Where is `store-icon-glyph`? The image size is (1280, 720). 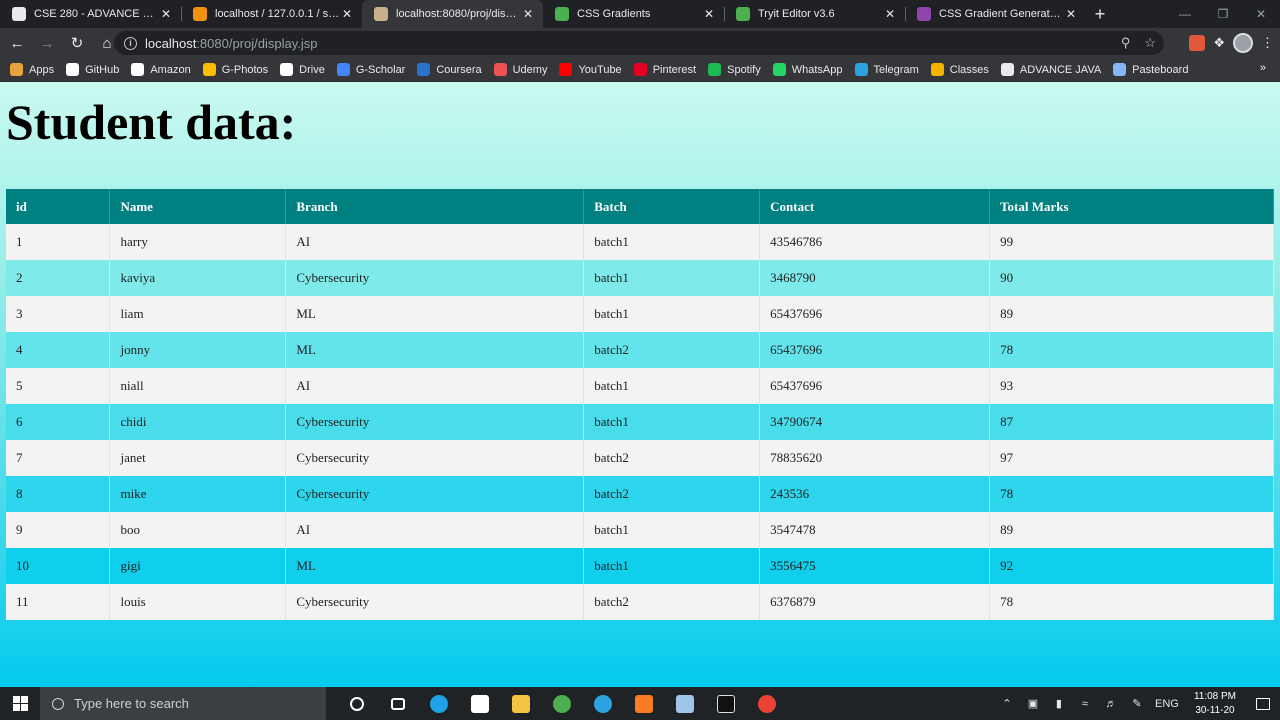
store-icon-glyph is located at coordinates (479, 703).